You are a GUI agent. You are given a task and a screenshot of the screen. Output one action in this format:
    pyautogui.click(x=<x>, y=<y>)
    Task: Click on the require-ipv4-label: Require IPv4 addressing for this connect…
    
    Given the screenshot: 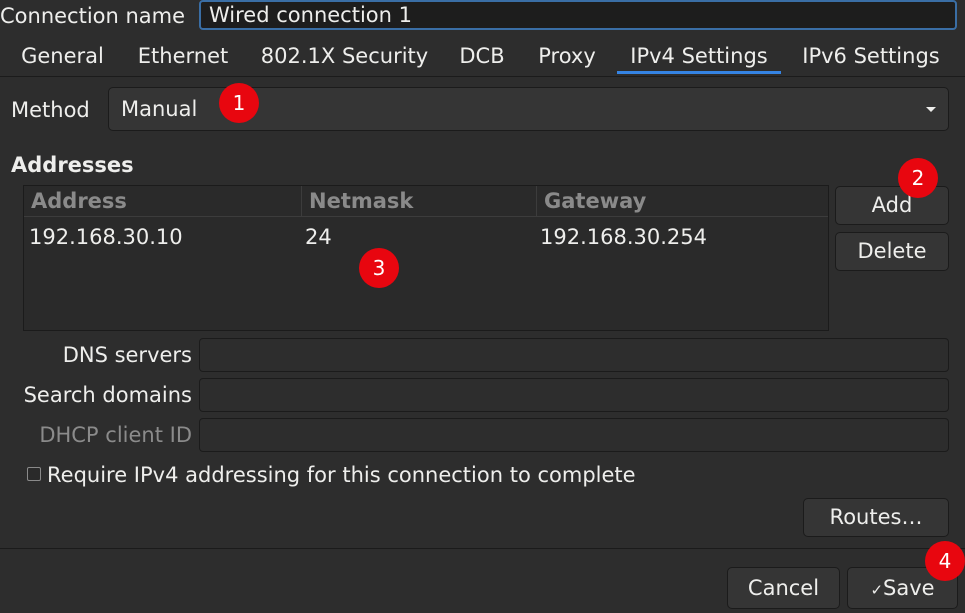 What is the action you would take?
    pyautogui.click(x=341, y=475)
    